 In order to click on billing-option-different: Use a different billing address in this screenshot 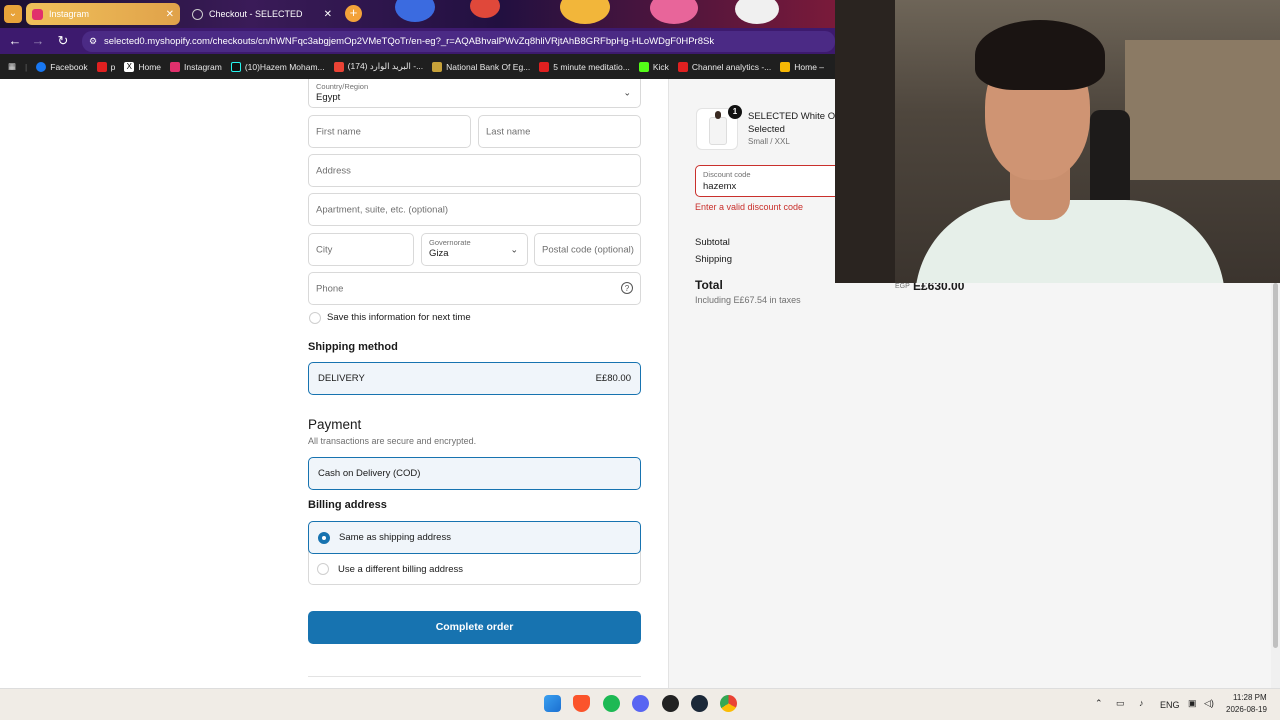, I will do `click(390, 569)`.